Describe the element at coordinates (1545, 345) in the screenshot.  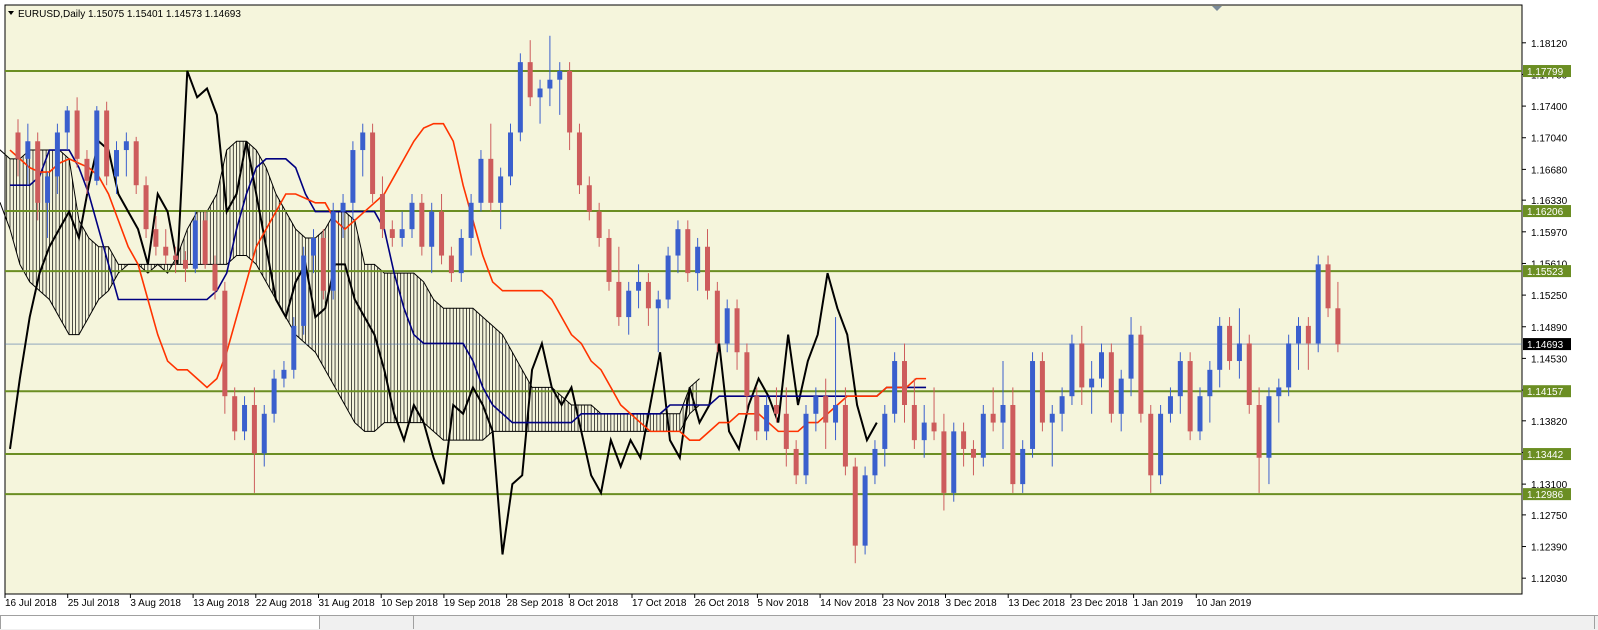
I see `current-price-label: 1.14693` at that location.